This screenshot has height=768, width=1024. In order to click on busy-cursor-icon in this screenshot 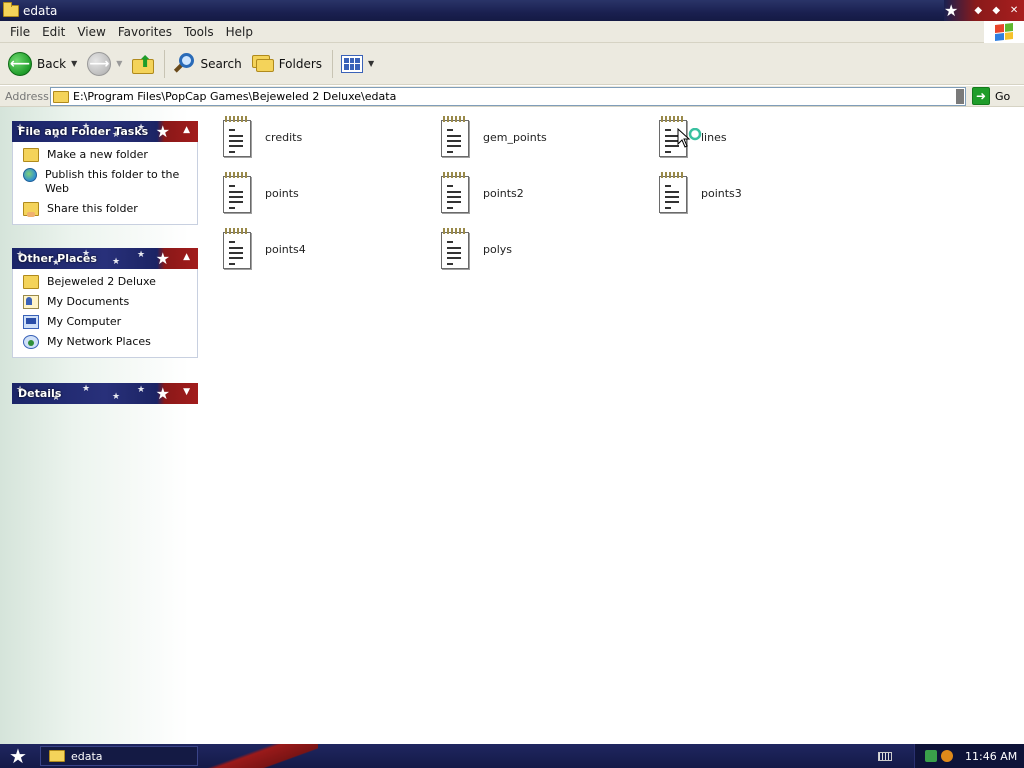, I will do `click(689, 138)`.